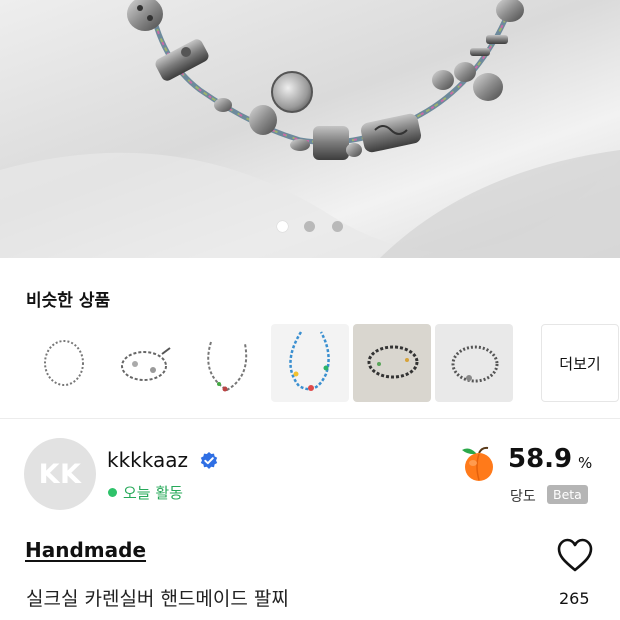 The height and width of the screenshot is (620, 620). I want to click on activity-label: 오늘 활동, so click(153, 493).